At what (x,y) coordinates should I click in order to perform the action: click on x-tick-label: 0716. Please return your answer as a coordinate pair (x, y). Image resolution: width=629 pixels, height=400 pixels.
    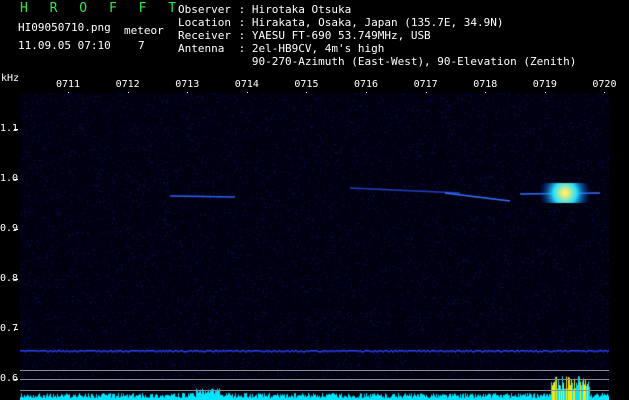
    Looking at the image, I should click on (366, 84).